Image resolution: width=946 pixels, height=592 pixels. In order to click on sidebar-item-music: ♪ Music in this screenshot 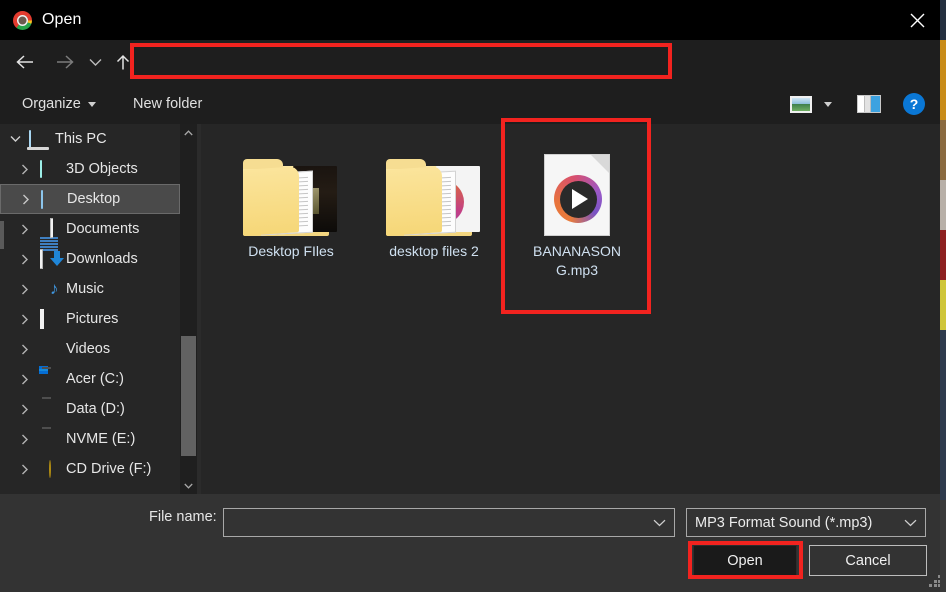, I will do `click(90, 289)`.